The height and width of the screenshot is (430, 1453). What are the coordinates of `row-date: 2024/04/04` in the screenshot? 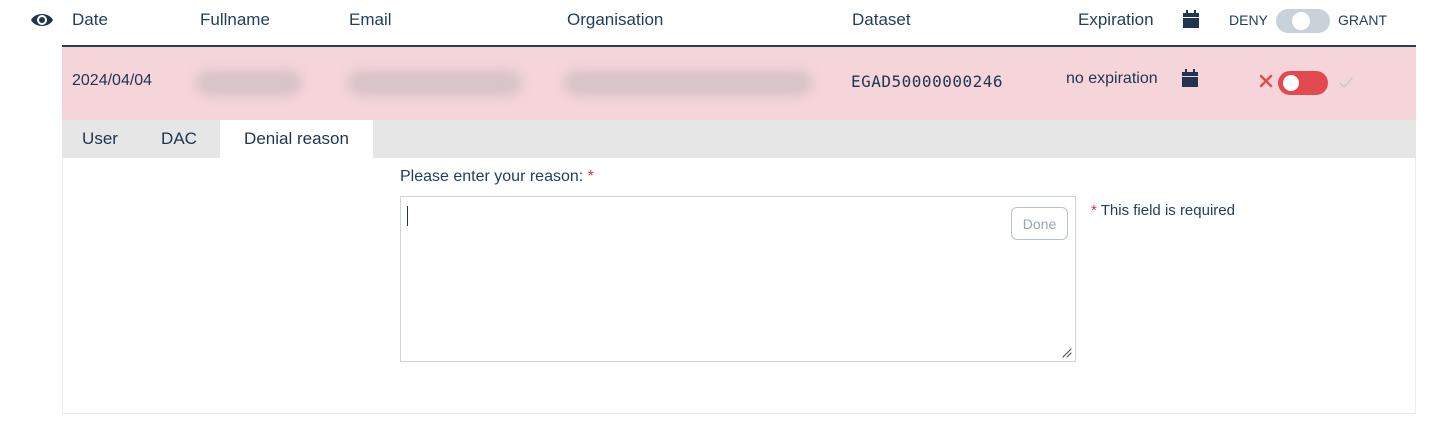 It's located at (112, 80).